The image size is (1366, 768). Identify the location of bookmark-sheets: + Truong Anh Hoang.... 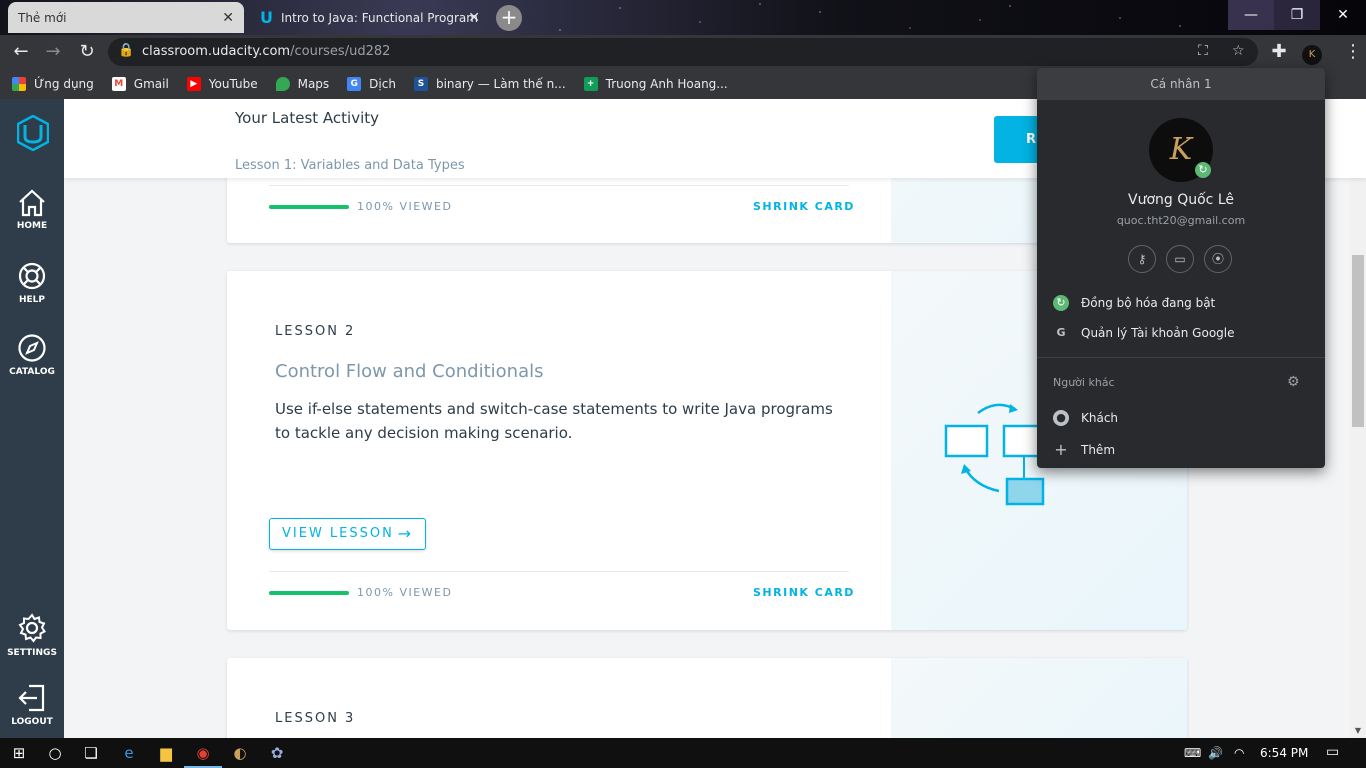
(655, 84).